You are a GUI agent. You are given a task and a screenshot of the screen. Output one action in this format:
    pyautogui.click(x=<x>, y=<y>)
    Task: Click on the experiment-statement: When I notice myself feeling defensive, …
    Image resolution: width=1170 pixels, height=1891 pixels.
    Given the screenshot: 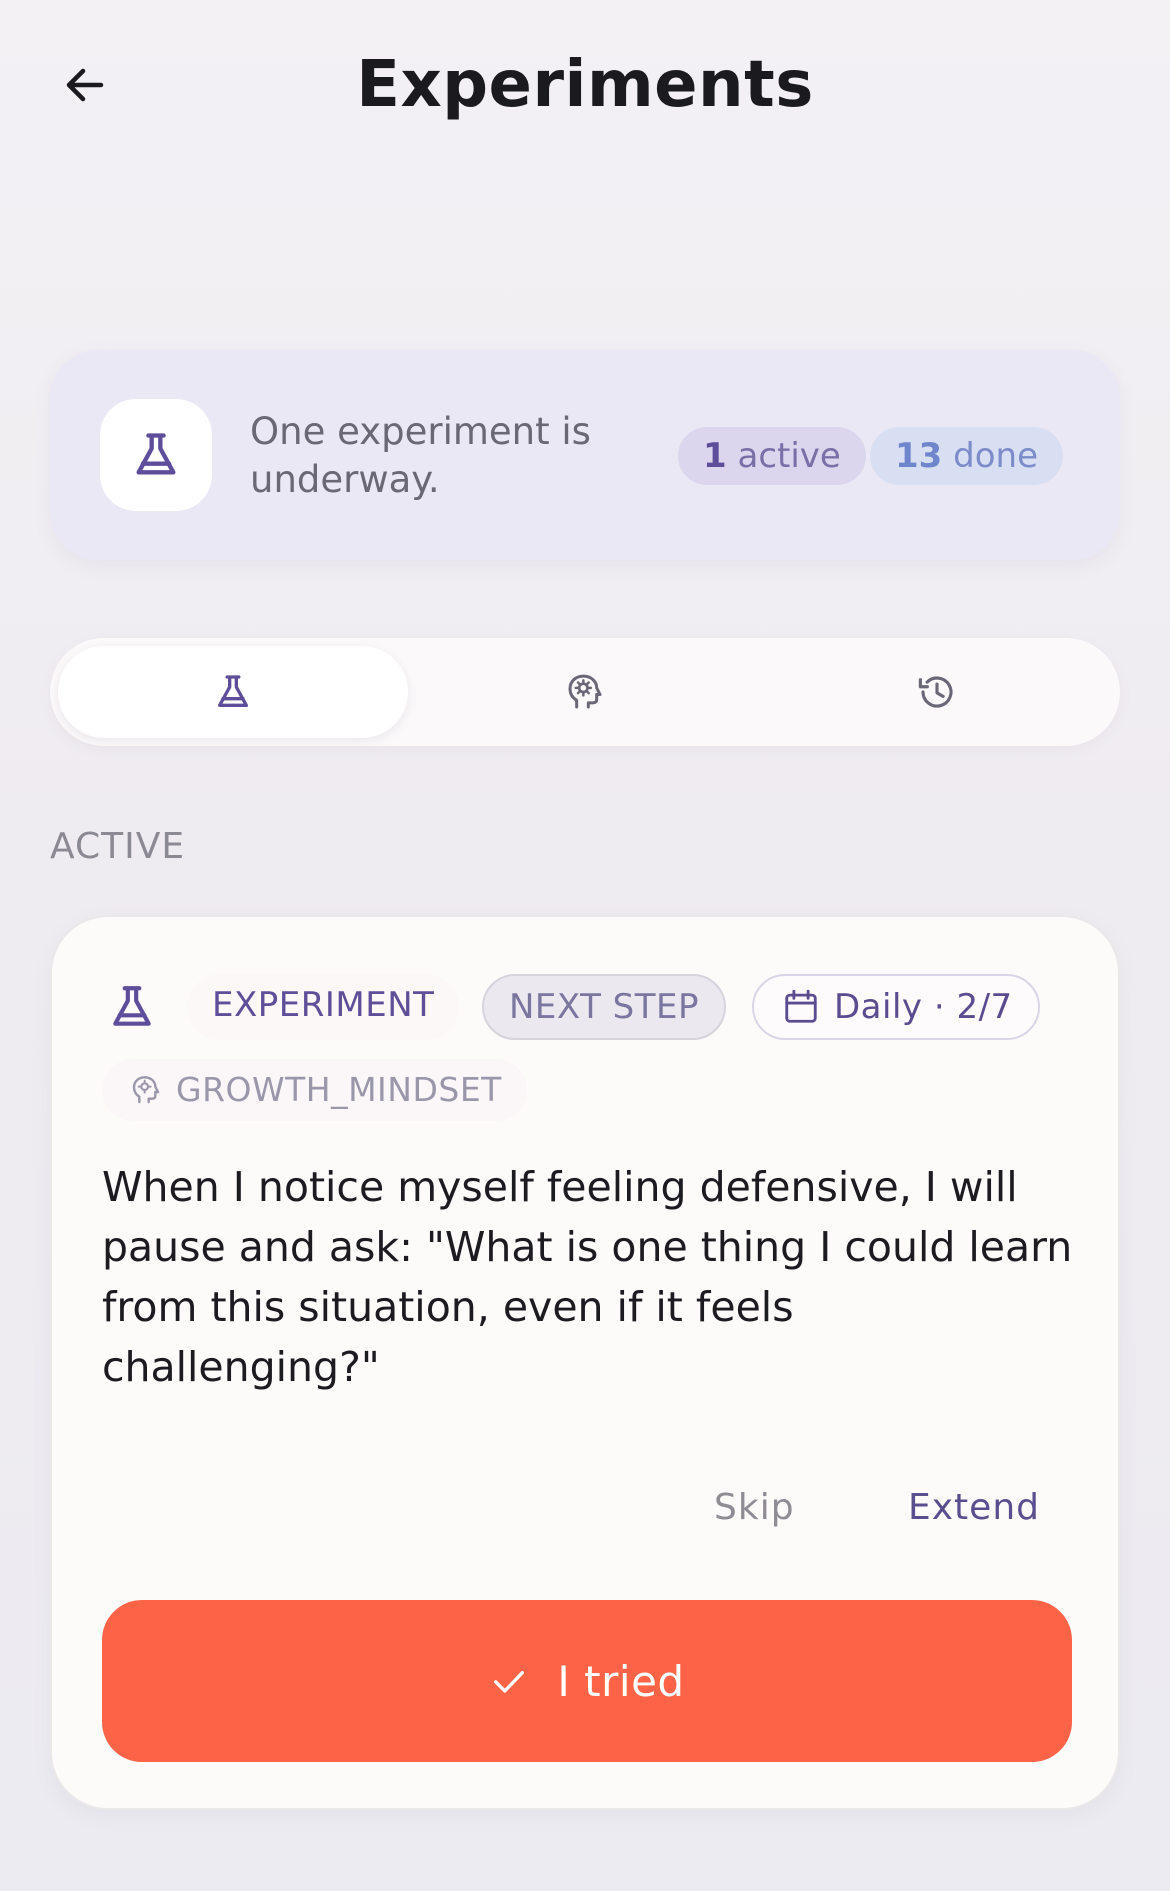 What is the action you would take?
    pyautogui.click(x=587, y=1277)
    